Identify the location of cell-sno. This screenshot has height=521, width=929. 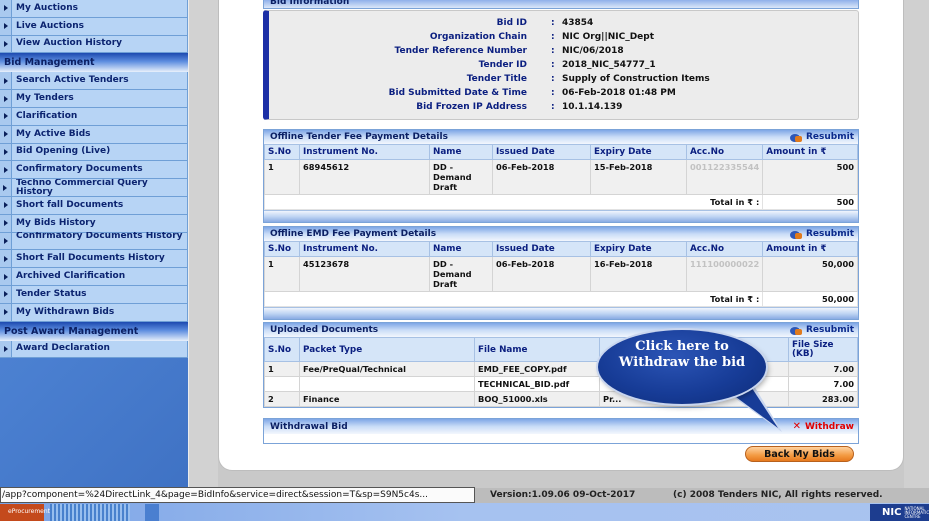
(282, 384).